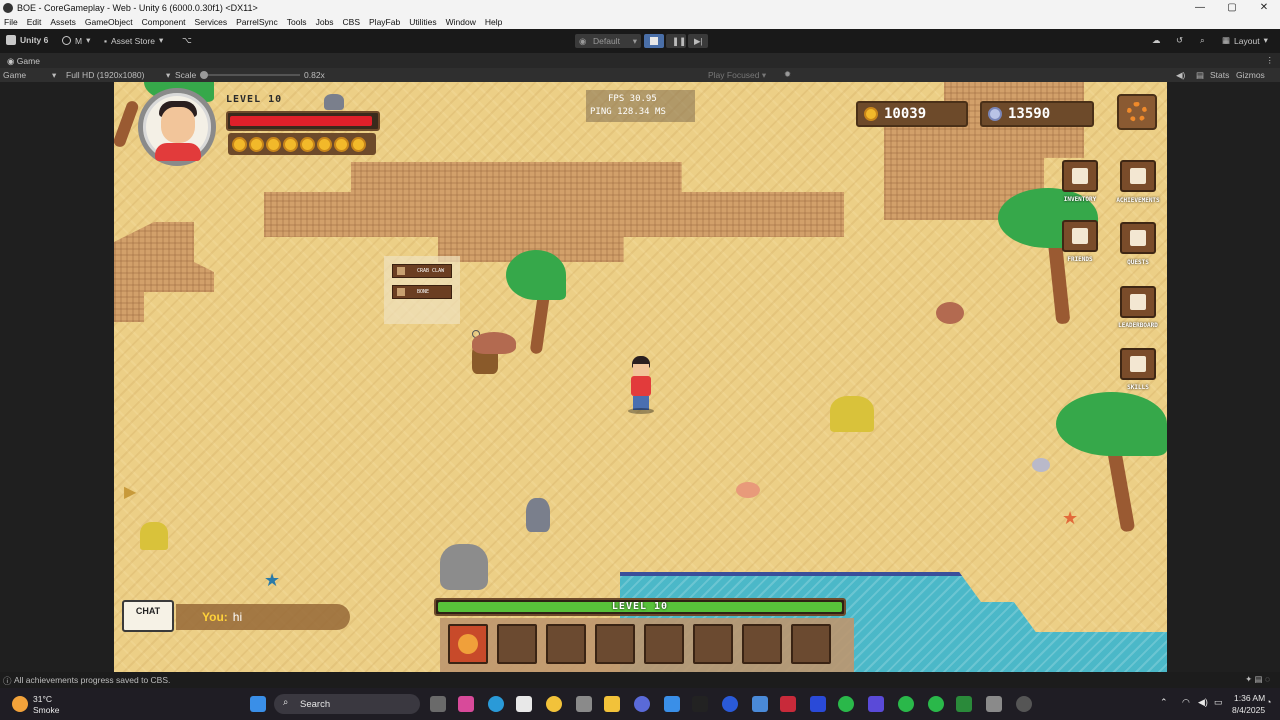 The width and height of the screenshot is (1280, 720). I want to click on player-character, so click(641, 386).